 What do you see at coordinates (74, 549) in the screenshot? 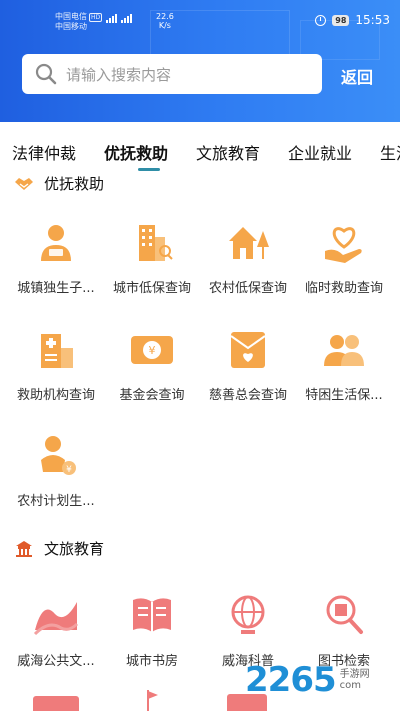
I see `section-title-text: 文旅教育` at bounding box center [74, 549].